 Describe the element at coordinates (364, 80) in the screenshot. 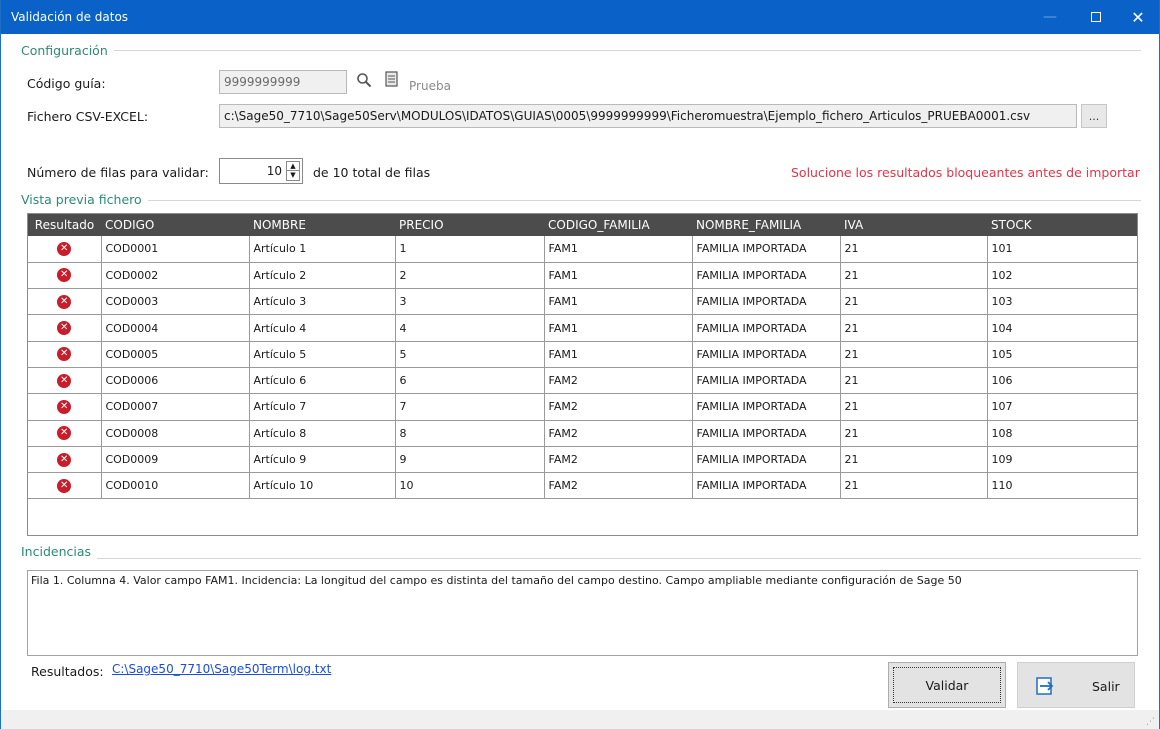

I see `search-icon` at that location.